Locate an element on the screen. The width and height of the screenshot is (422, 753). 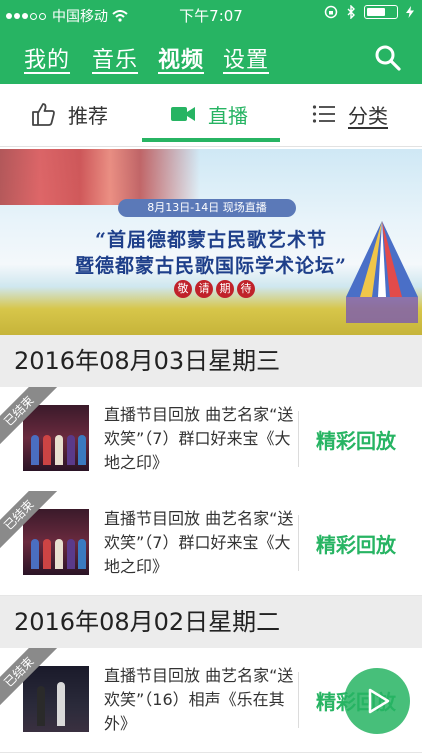
banner-seal: 敬 请 期 待 is located at coordinates (214, 289).